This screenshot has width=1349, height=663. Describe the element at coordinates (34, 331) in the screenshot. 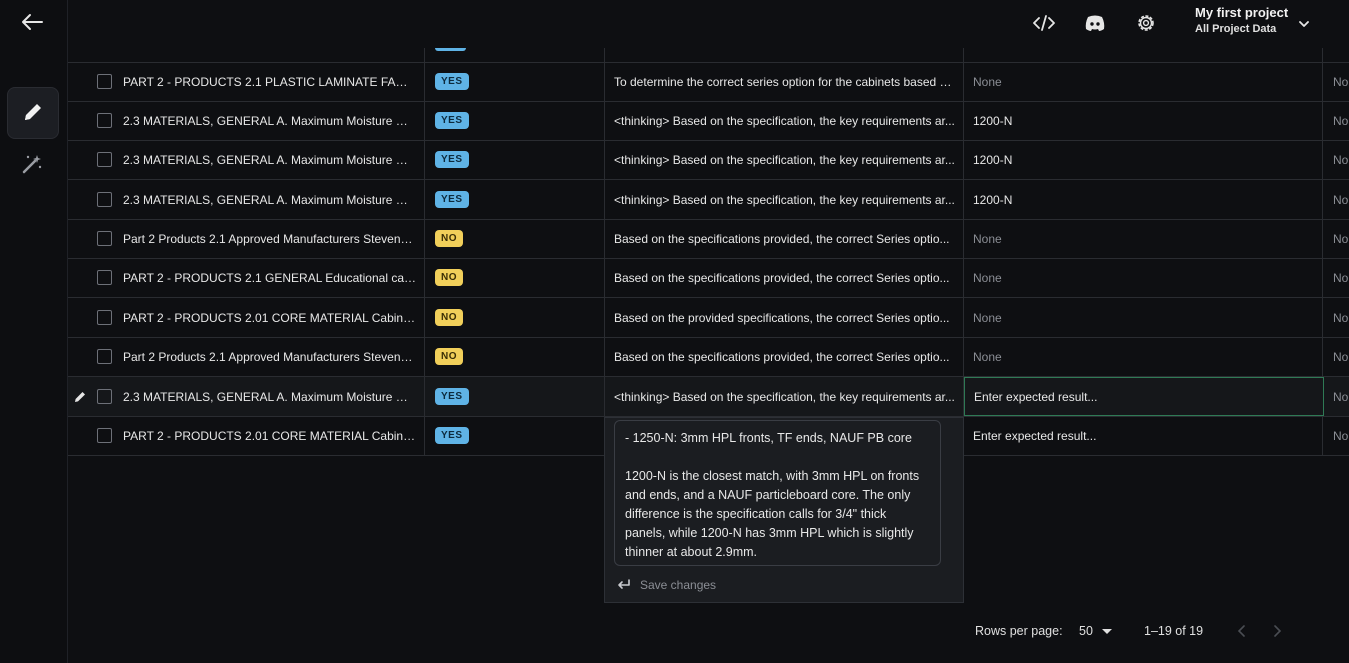

I see `left-rail` at that location.